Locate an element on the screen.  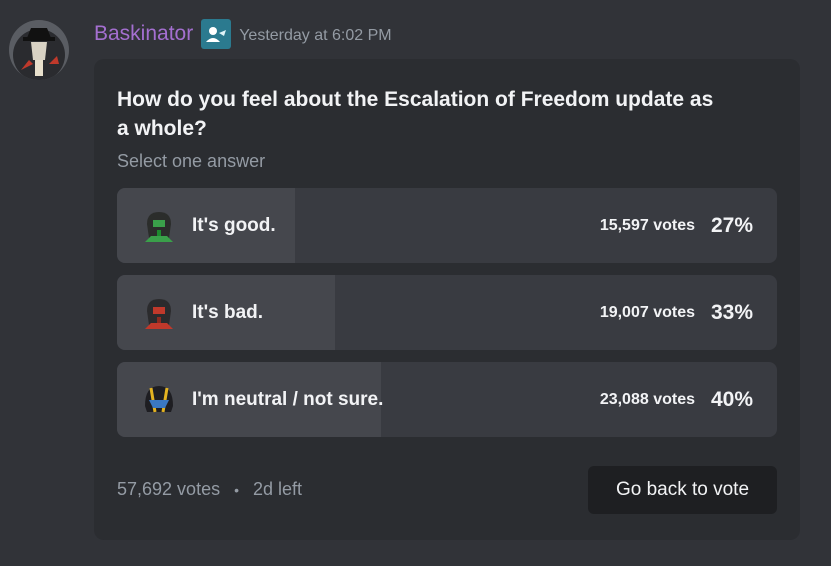
role-badge-icon is located at coordinates (216, 34).